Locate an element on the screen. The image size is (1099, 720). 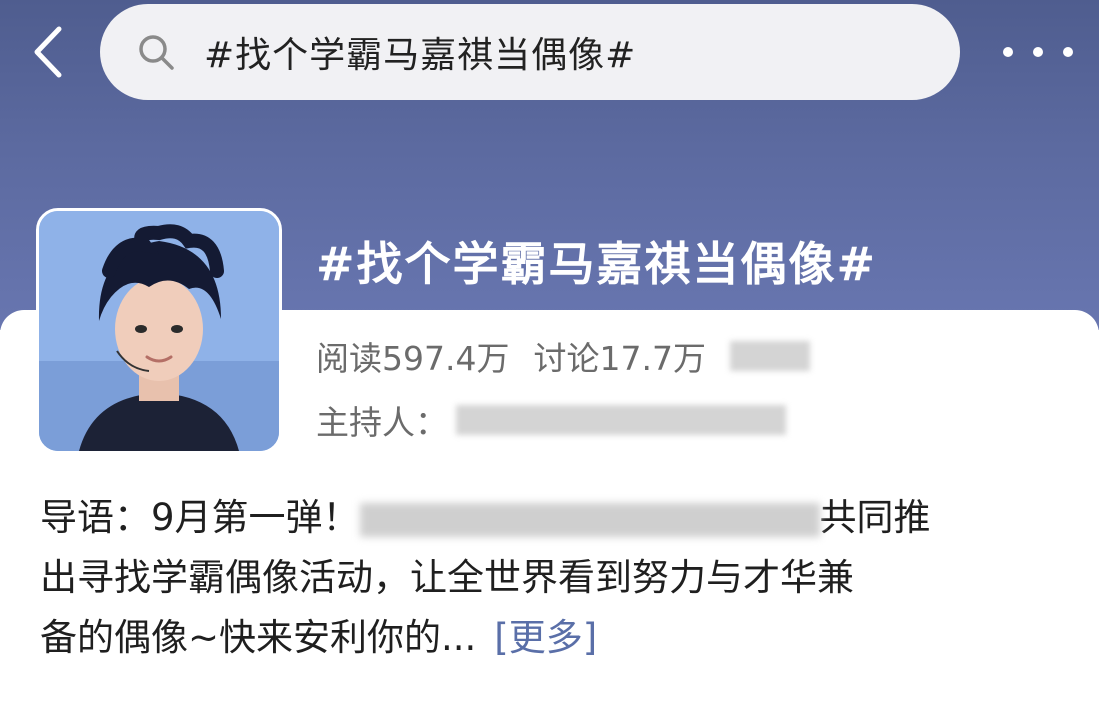
host-label: 主持人： is located at coordinates (382, 422).